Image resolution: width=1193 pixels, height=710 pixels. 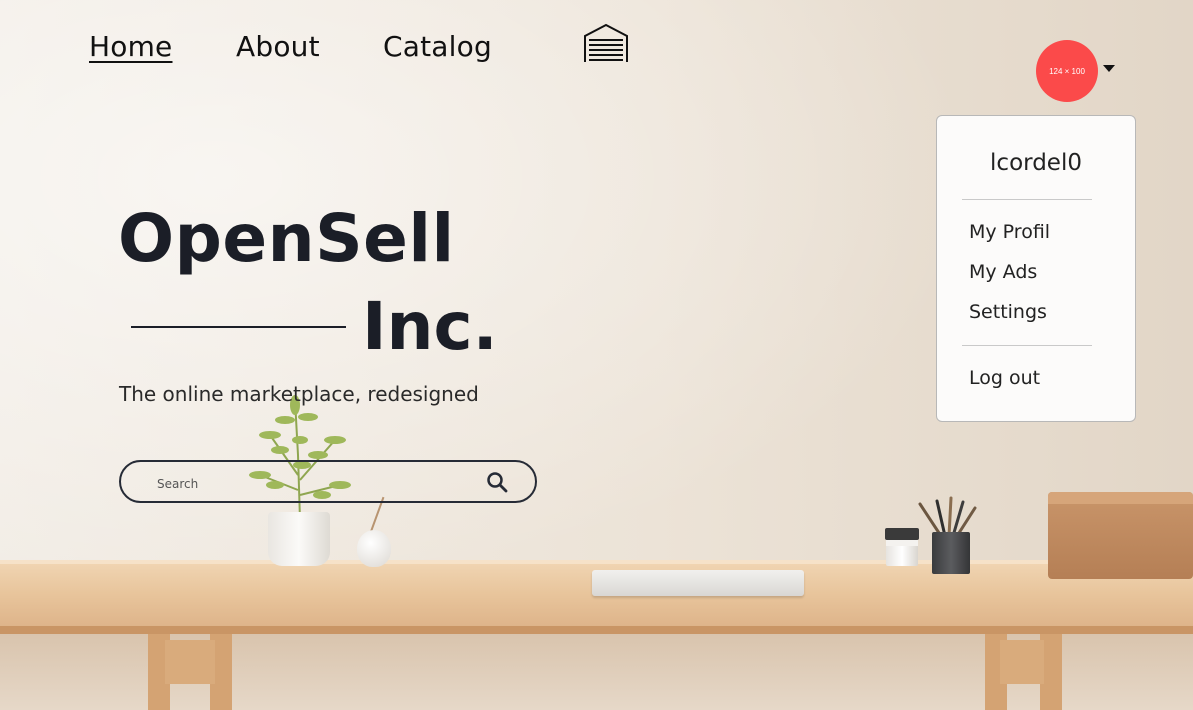 What do you see at coordinates (374, 548) in the screenshot?
I see `vase-image` at bounding box center [374, 548].